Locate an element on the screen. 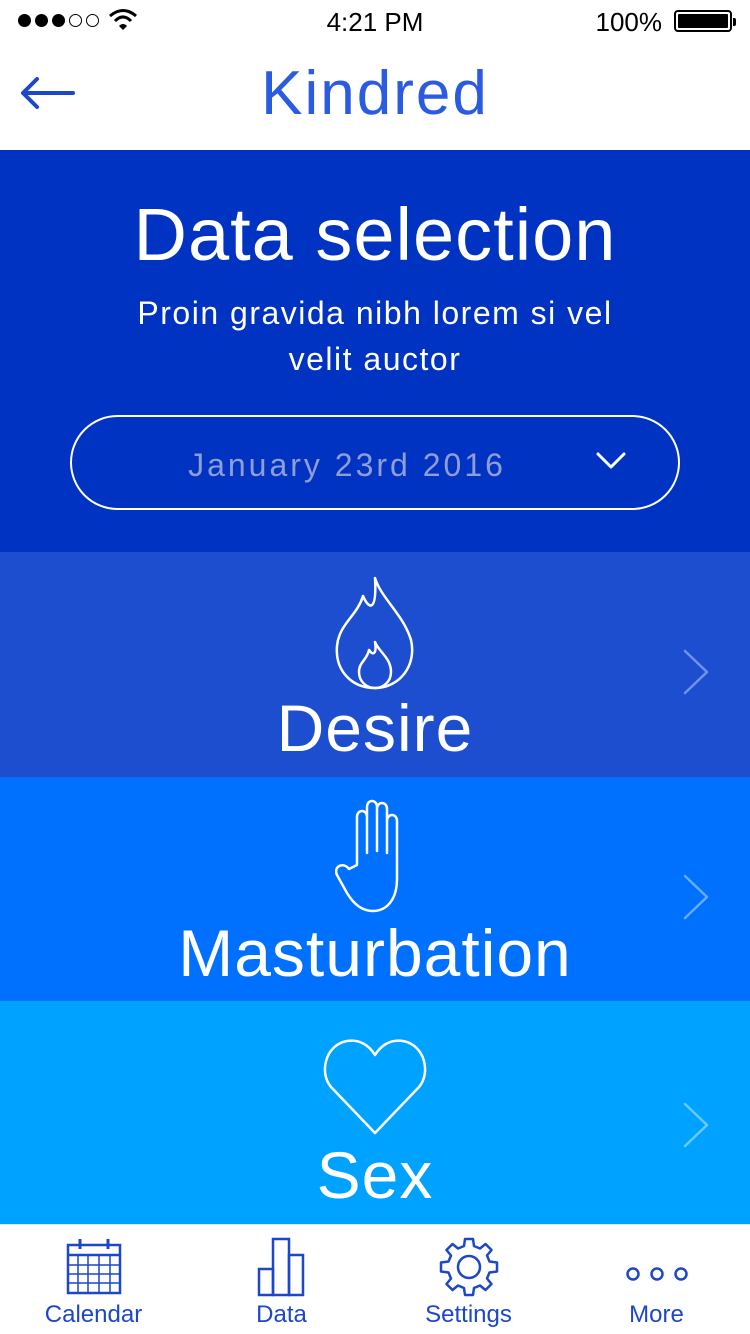 The height and width of the screenshot is (1334, 750). navigation-bar: Kindred is located at coordinates (375, 95).